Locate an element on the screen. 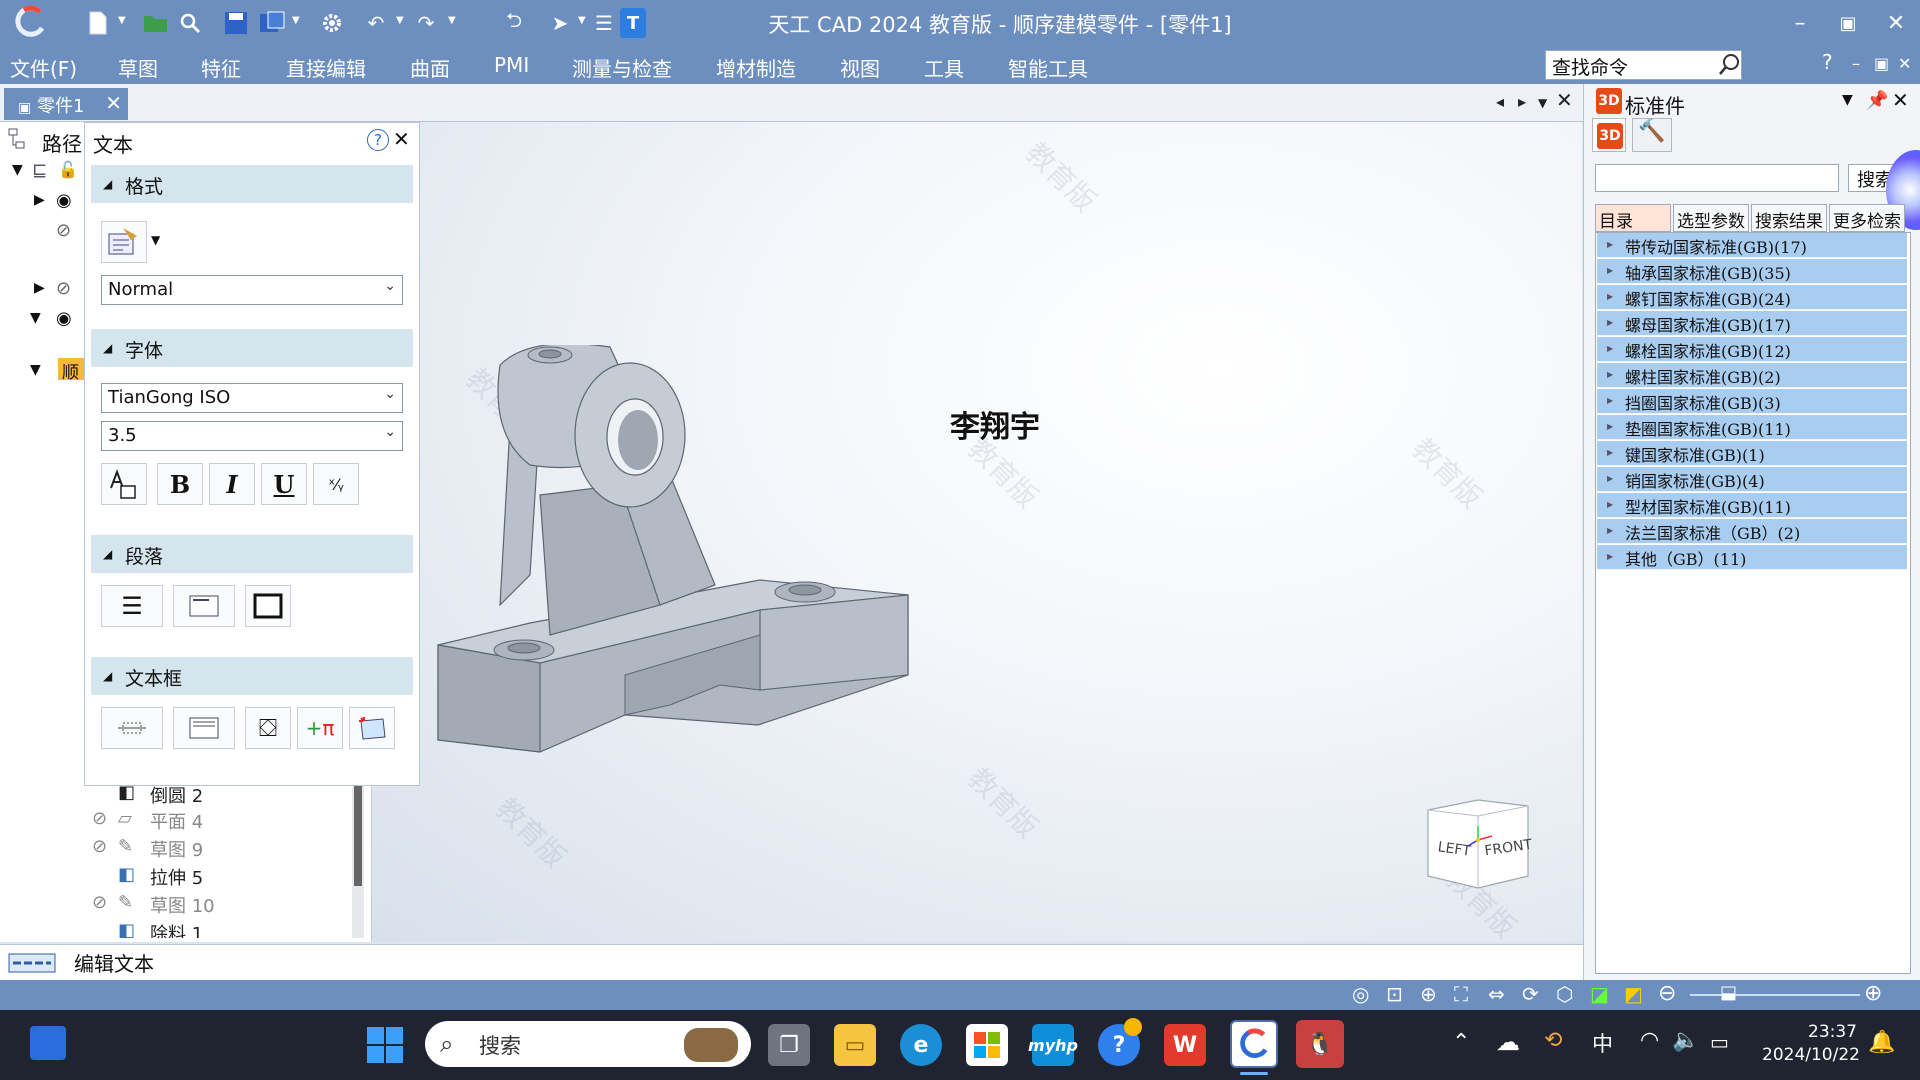  tree-item-extrude-5: ◧ 拉伸 5 is located at coordinates (180, 876).